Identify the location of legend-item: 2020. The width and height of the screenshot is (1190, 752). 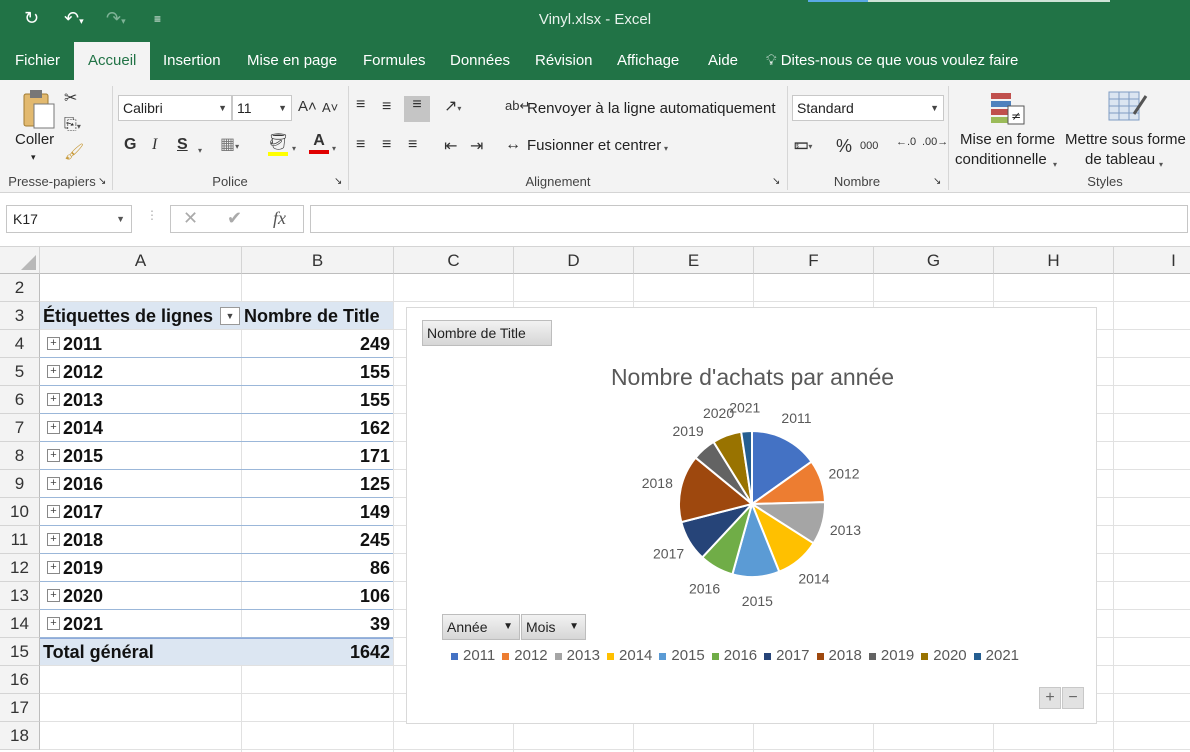
(944, 655).